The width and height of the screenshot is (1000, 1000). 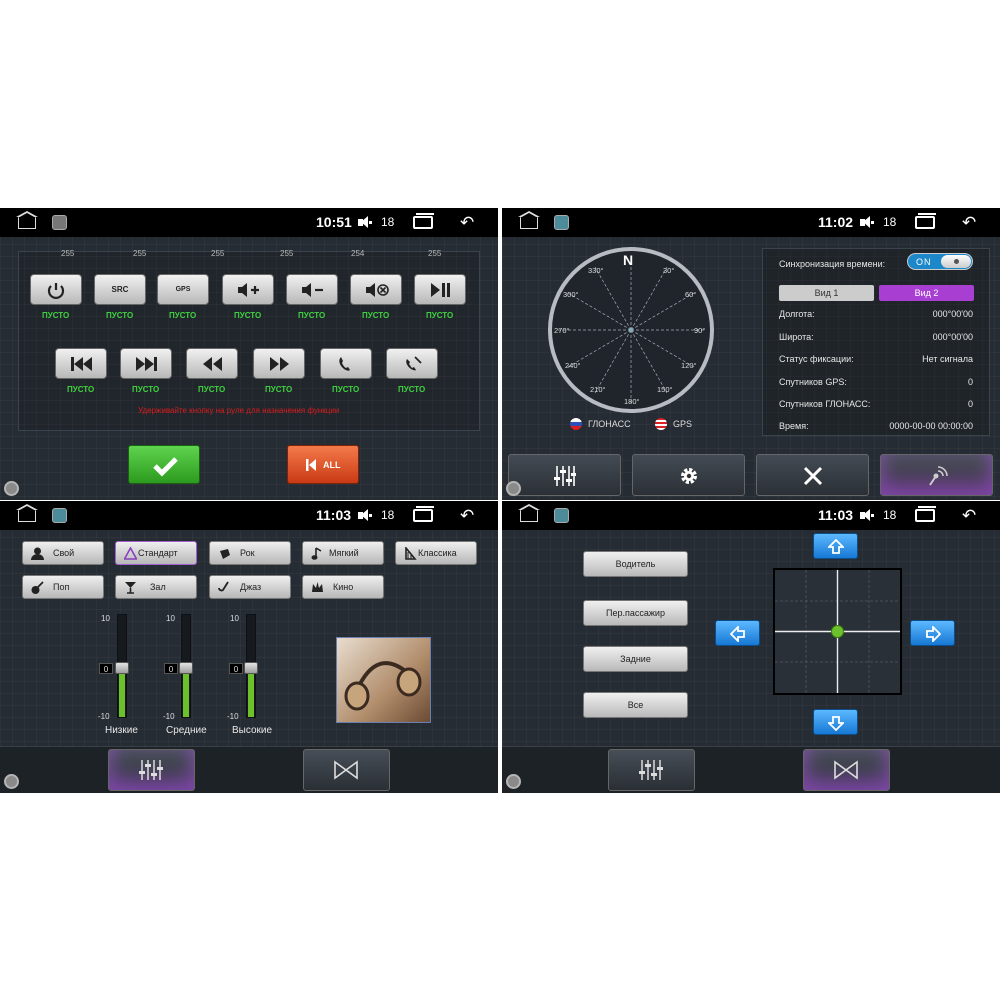 I want to click on preset-rock-button: Рок, so click(x=250, y=553).